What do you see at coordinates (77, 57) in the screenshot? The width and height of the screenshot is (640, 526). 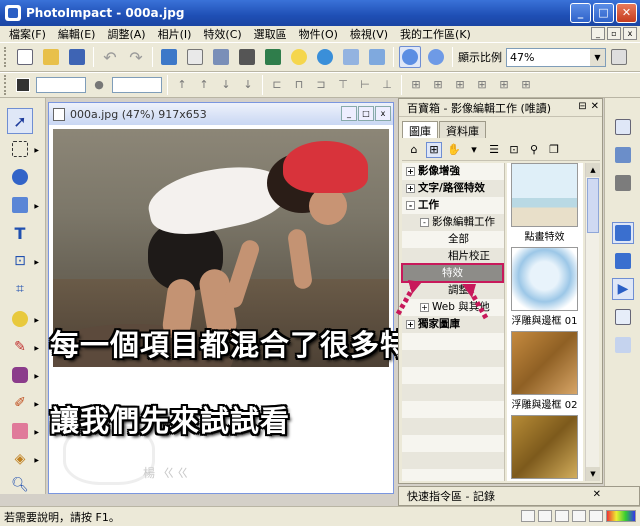 I see `save-icon` at bounding box center [77, 57].